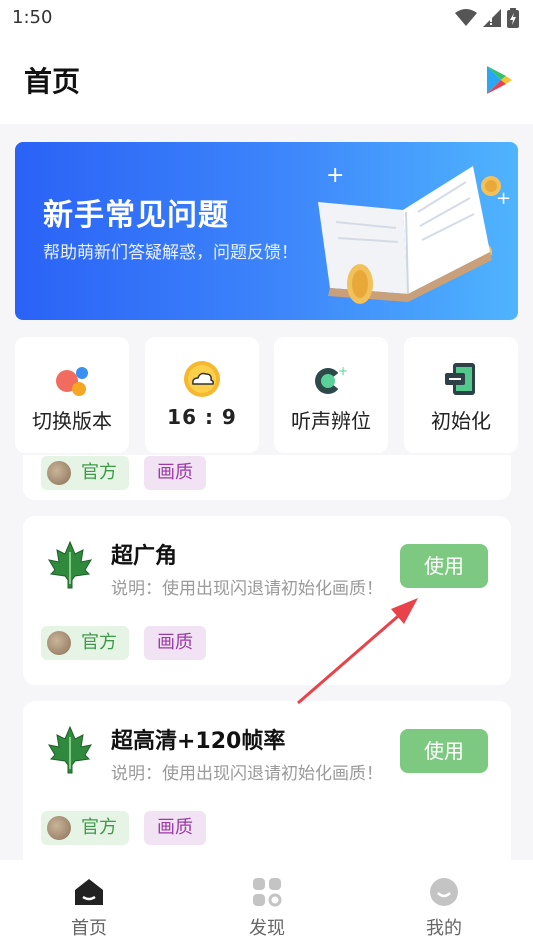  Describe the element at coordinates (72, 381) in the screenshot. I see `switch-version-icon` at that location.